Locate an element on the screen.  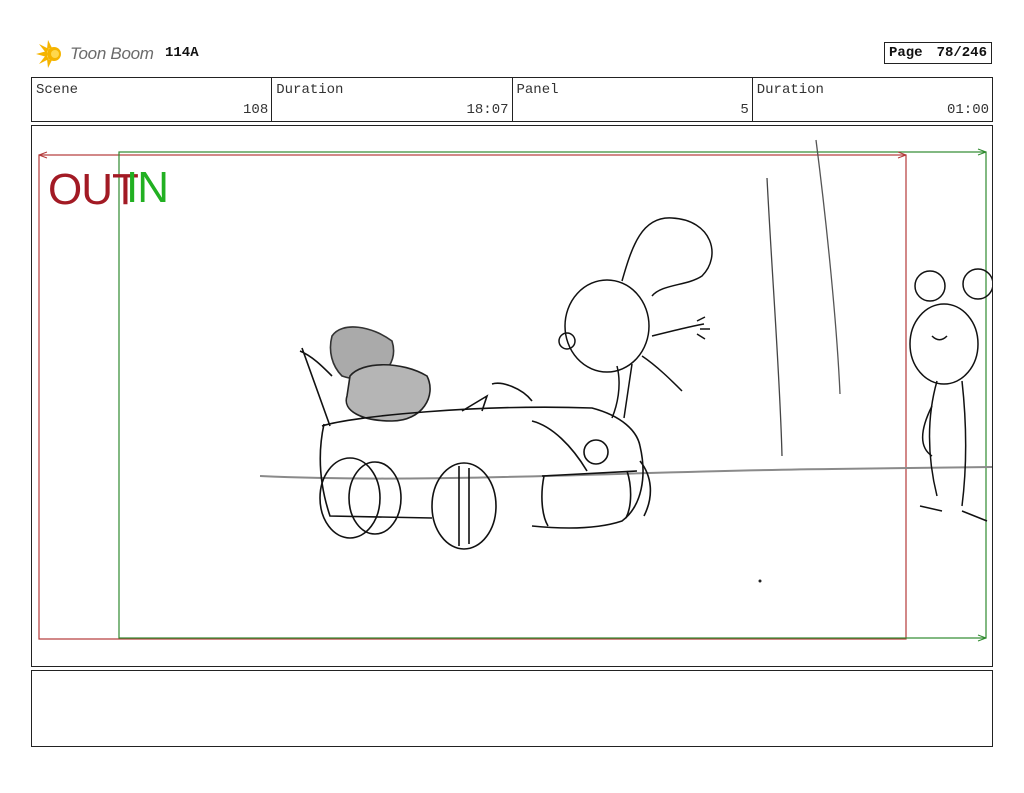
toon-boom-logo: Toon Boom is located at coordinates (94, 54).